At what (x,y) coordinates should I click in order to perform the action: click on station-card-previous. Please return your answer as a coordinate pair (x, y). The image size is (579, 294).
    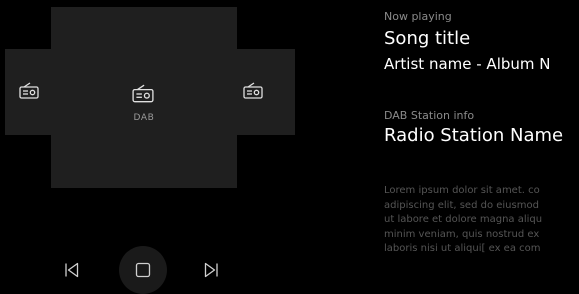
    Looking at the image, I should click on (28, 92).